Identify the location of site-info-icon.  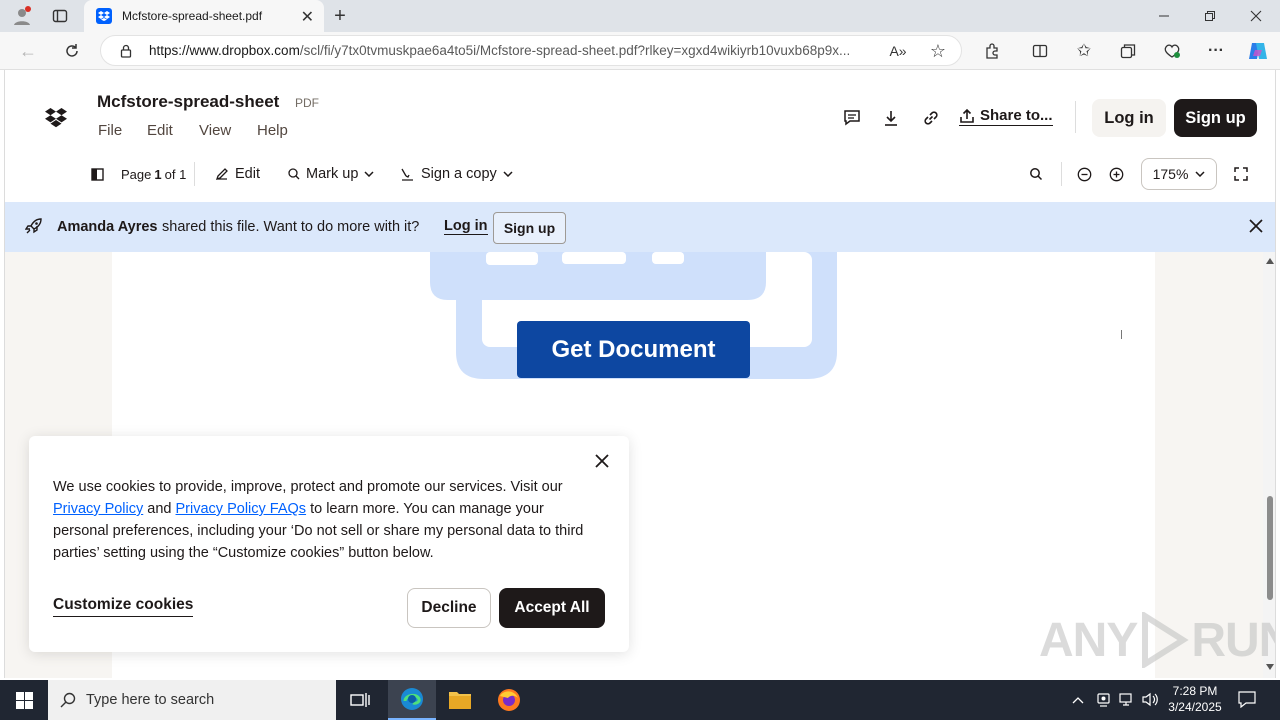
(126, 51).